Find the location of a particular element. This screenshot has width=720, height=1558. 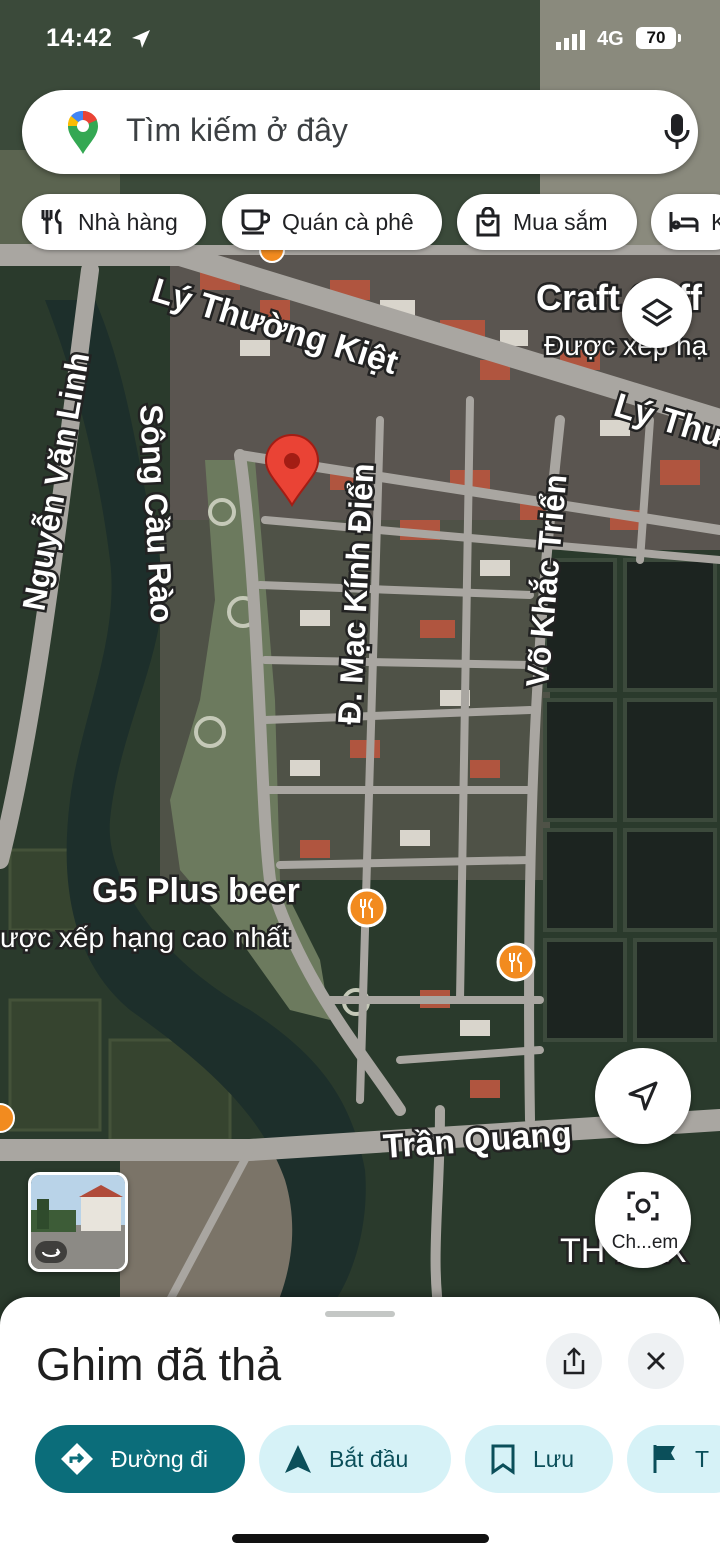

hotel-icon is located at coordinates (684, 222).